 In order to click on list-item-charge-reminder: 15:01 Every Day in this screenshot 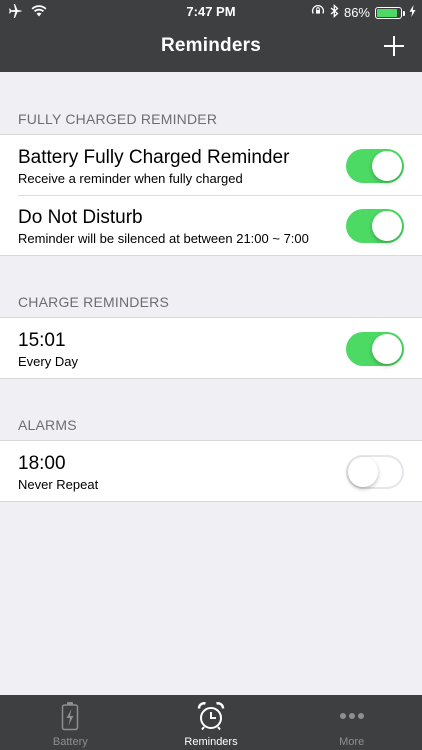, I will do `click(211, 348)`.